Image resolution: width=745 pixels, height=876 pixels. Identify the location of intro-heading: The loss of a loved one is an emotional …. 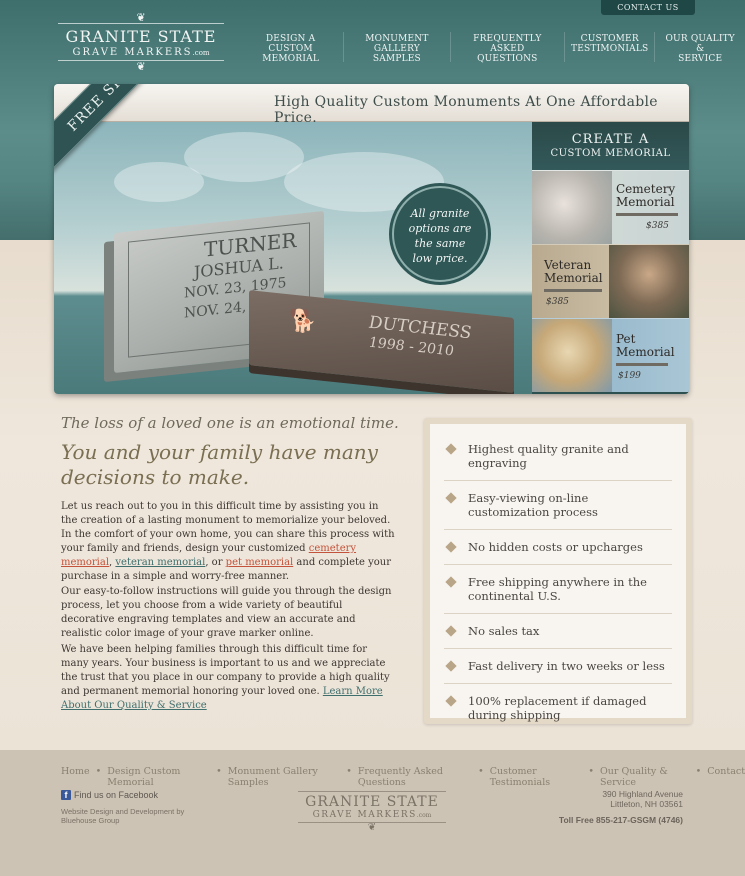
(230, 423).